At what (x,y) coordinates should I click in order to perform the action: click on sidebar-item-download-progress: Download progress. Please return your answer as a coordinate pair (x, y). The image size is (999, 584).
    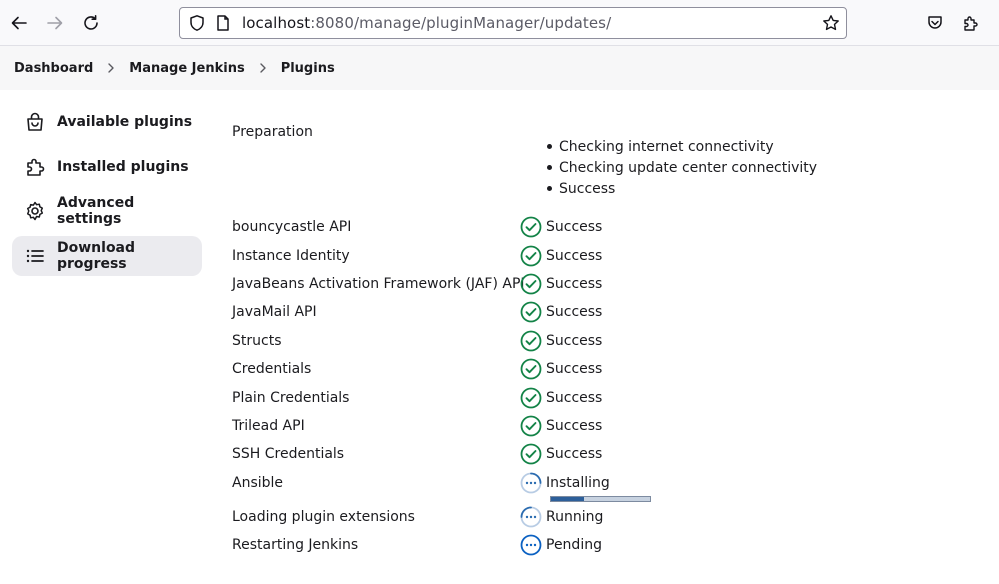
    Looking at the image, I should click on (107, 255).